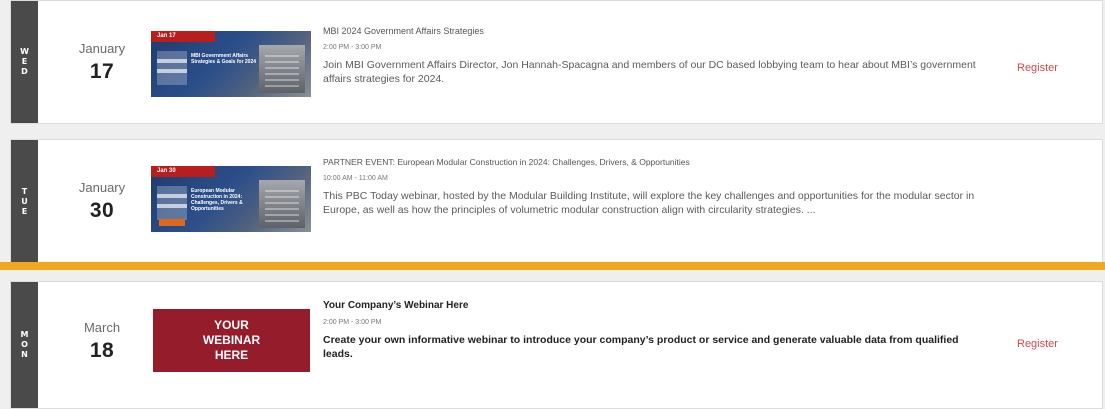 This screenshot has height=409, width=1105. I want to click on weekday-letter: O, so click(24, 344).